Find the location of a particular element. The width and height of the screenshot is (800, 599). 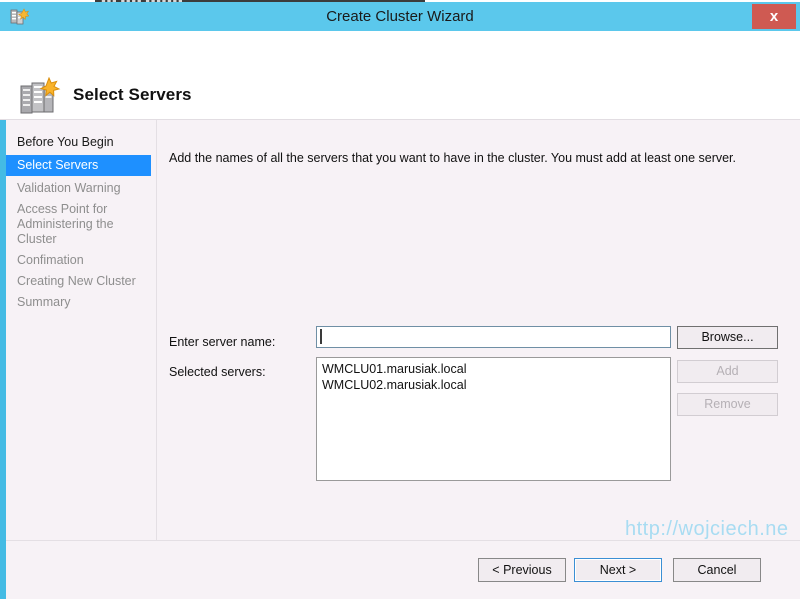

add-button: Add is located at coordinates (727, 371).